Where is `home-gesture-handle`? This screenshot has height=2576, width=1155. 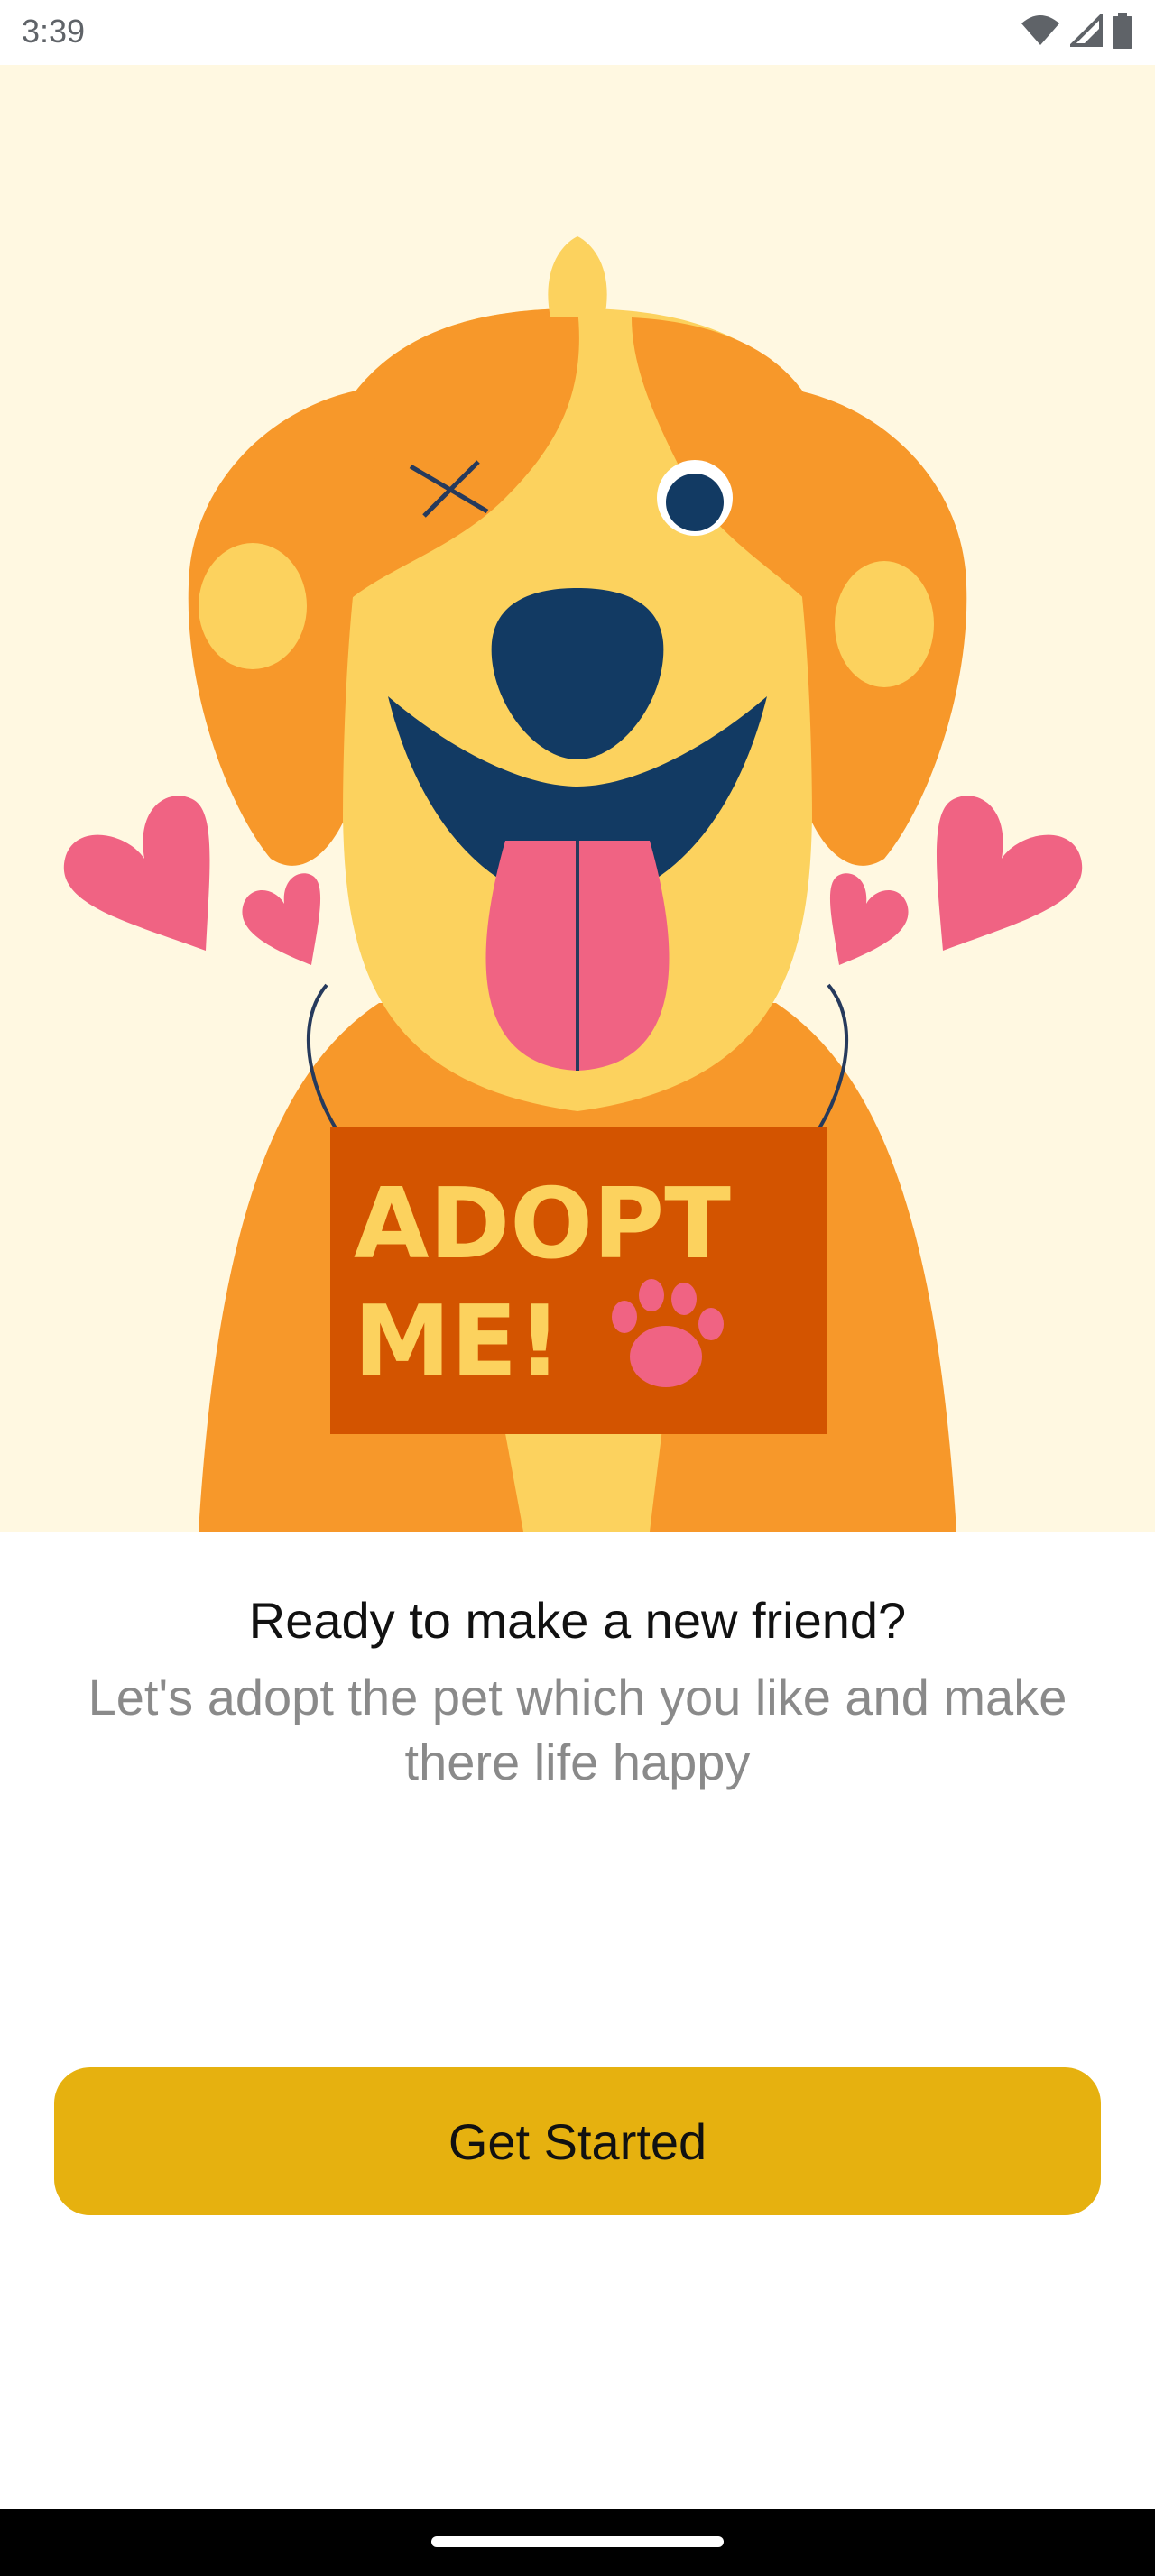 home-gesture-handle is located at coordinates (577, 2541).